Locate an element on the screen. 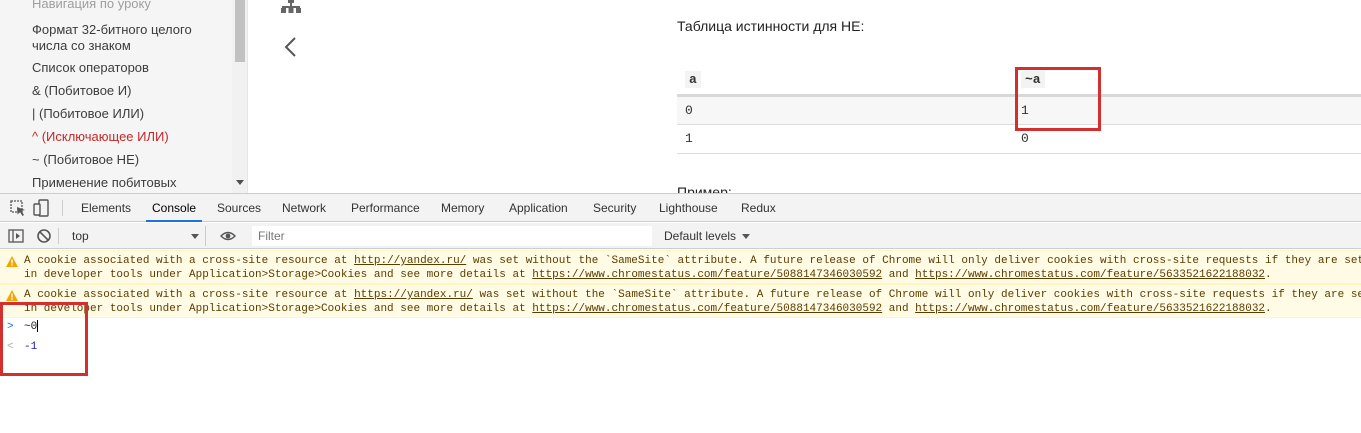  tab-console: Console is located at coordinates (174, 208).